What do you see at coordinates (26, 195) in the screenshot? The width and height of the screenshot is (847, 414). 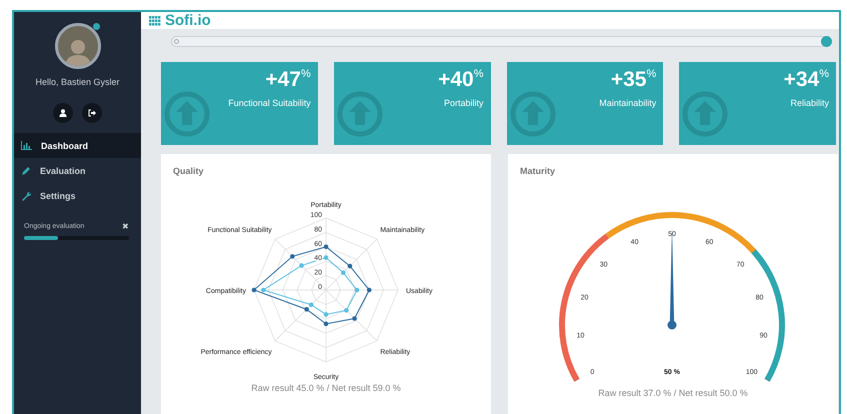 I see `wrench-icon` at bounding box center [26, 195].